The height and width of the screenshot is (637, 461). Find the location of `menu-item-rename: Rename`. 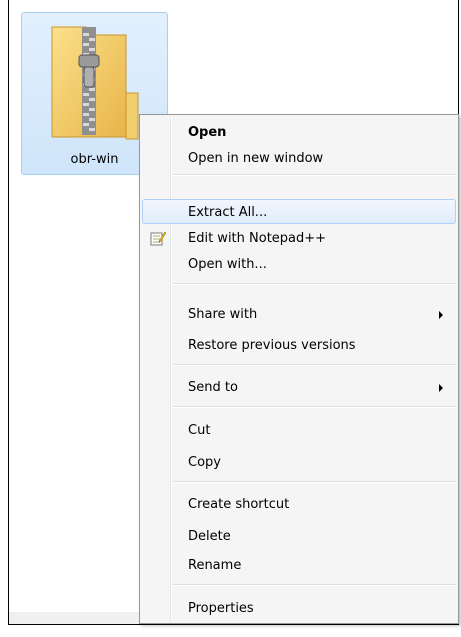

menu-item-rename: Rename is located at coordinates (299, 564).